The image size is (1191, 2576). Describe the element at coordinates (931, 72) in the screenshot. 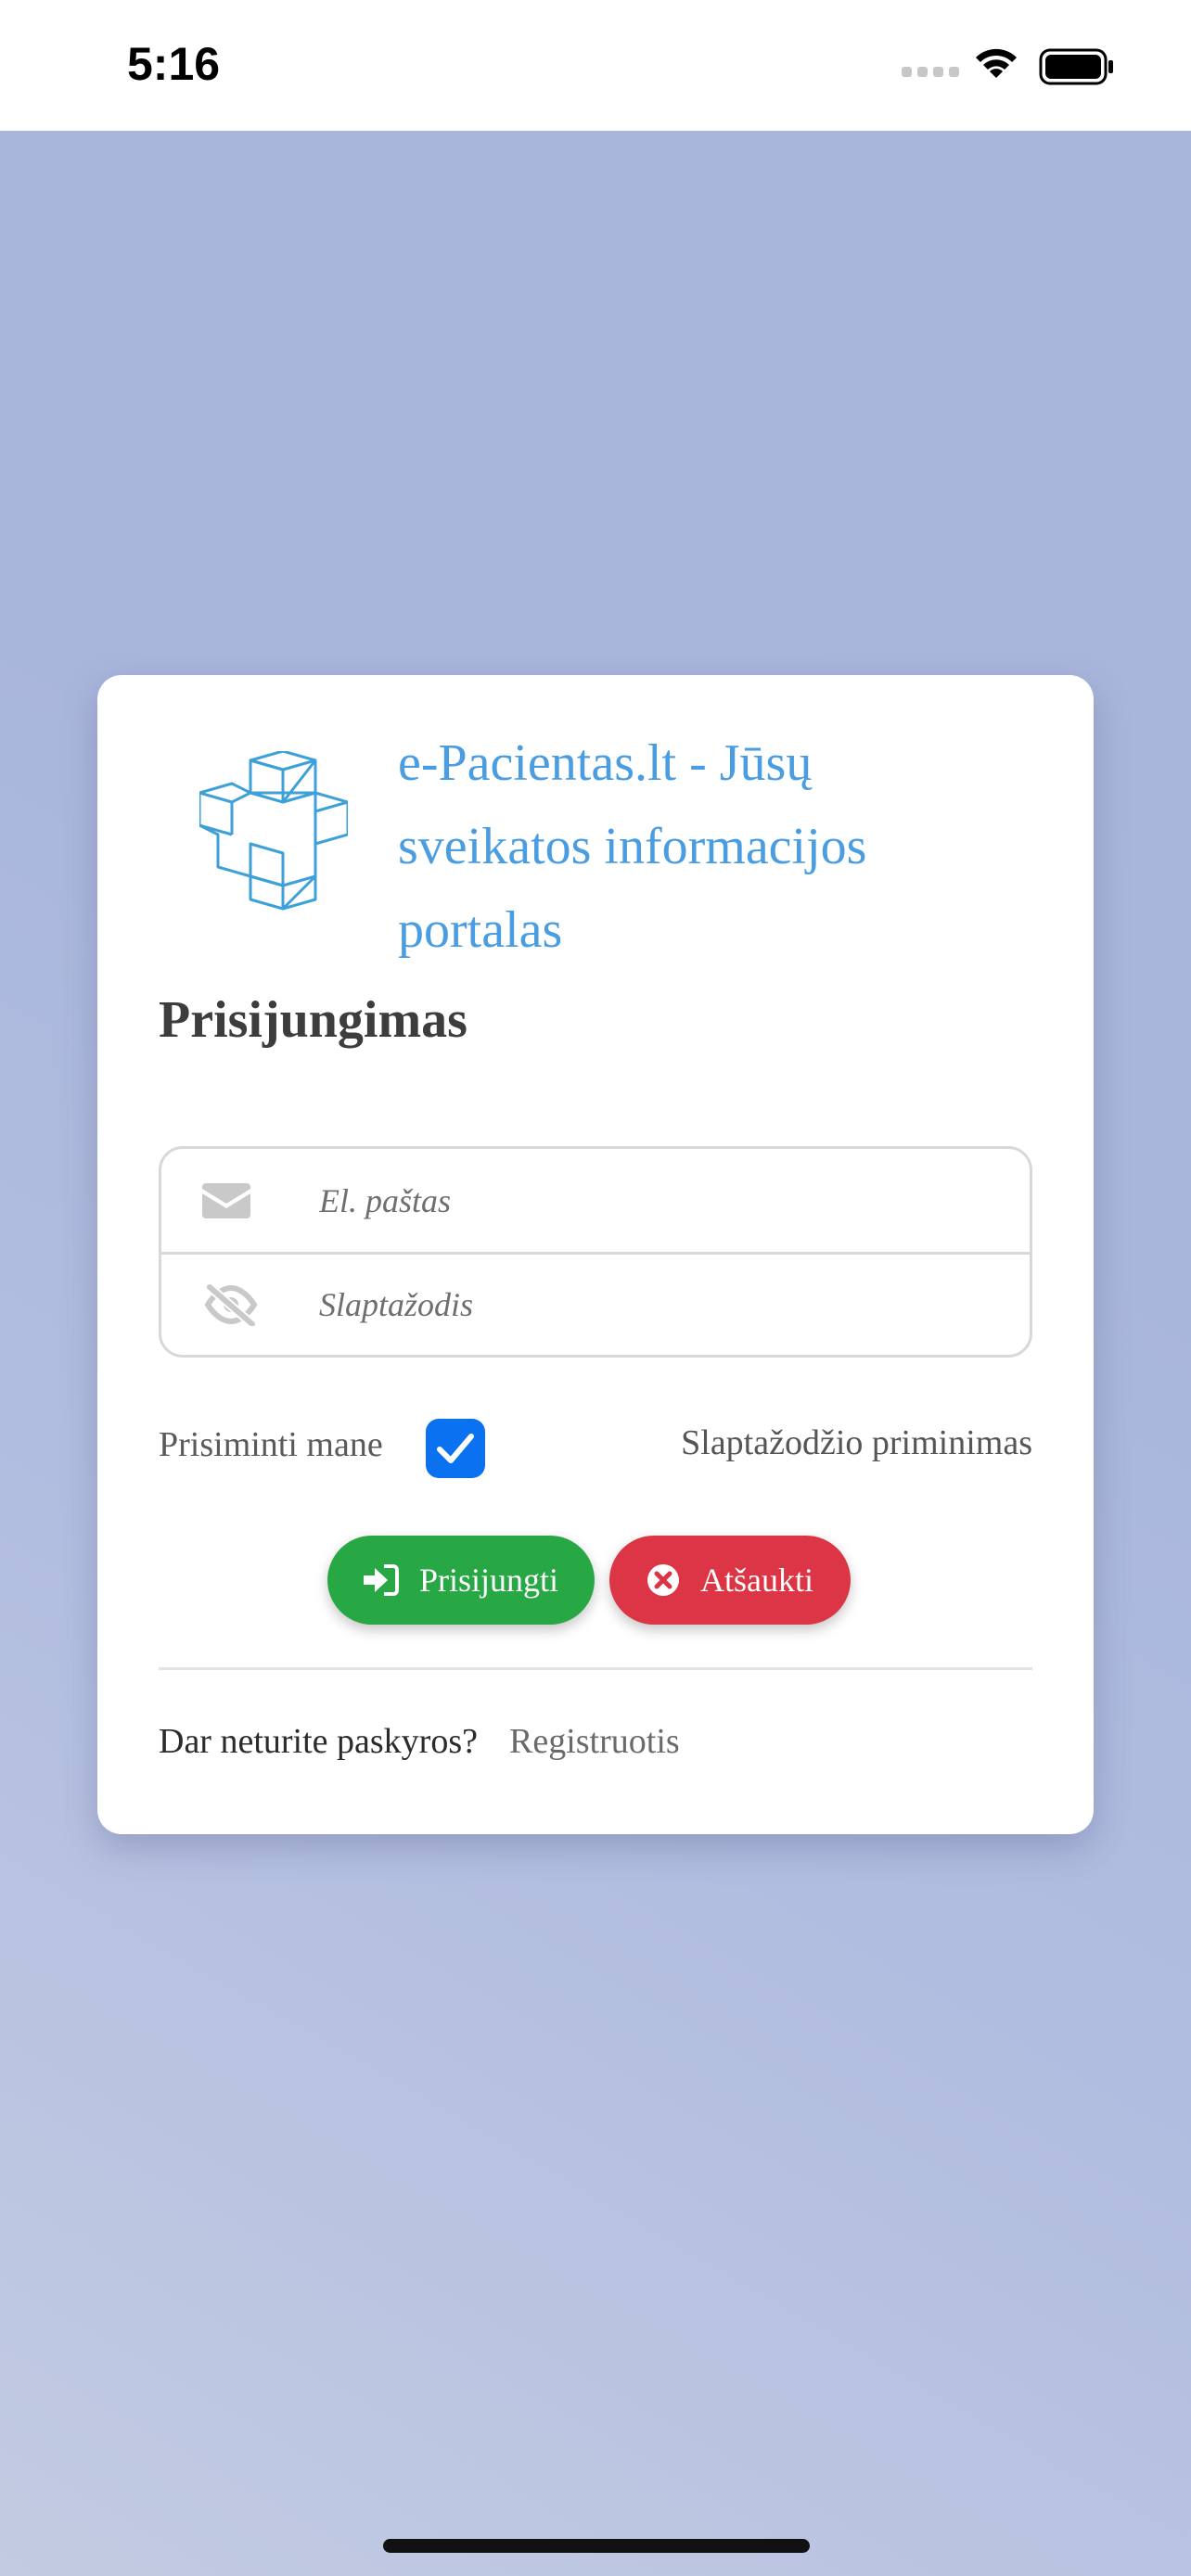

I see `cellular-signal-icon` at that location.